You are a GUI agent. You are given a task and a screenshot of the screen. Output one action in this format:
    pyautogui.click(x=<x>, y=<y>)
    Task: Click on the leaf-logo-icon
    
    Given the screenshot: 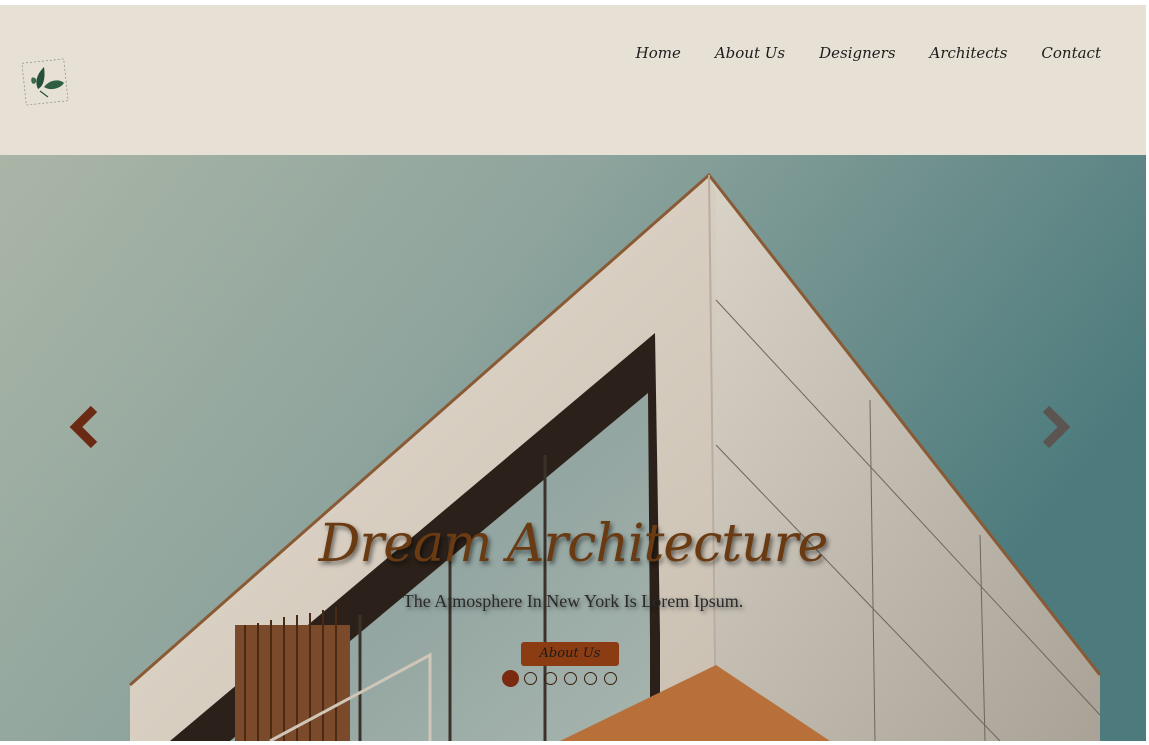 What is the action you would take?
    pyautogui.click(x=45, y=82)
    